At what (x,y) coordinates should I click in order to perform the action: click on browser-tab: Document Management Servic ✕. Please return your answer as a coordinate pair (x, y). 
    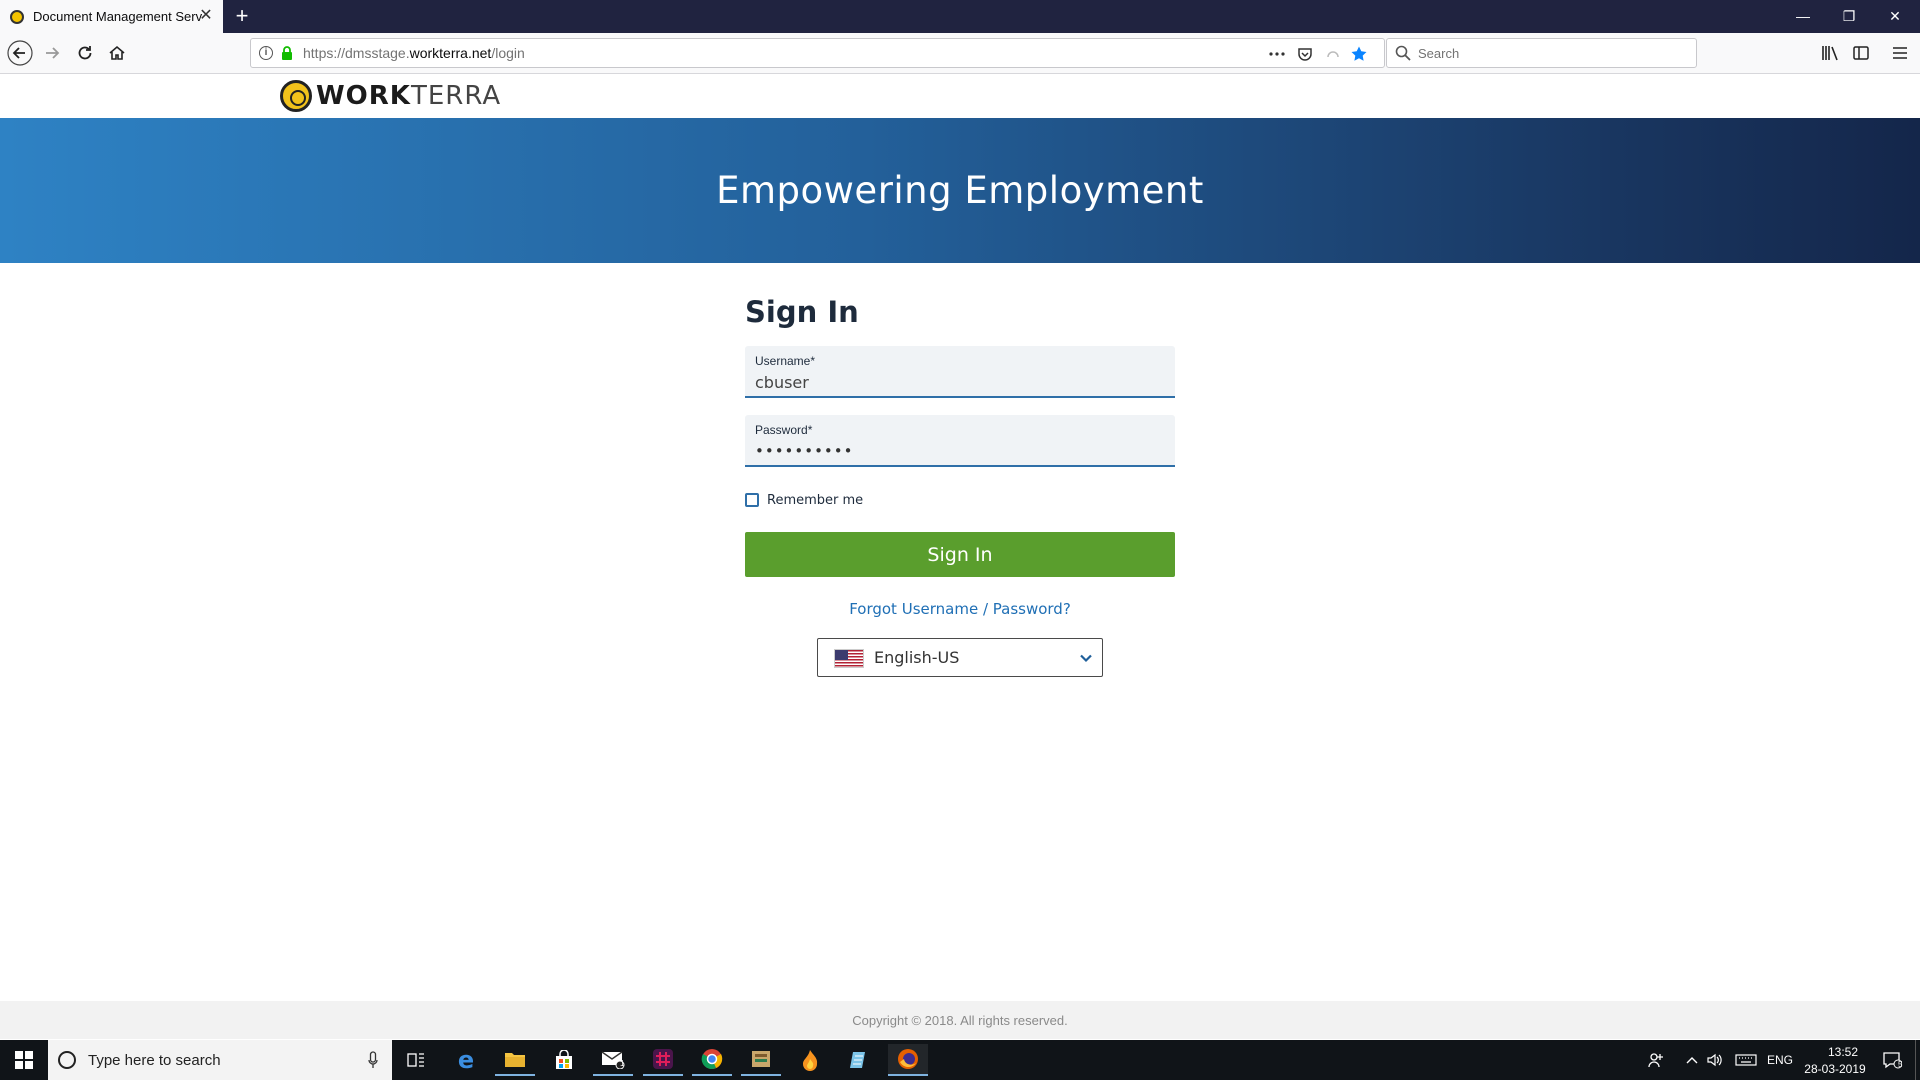
    Looking at the image, I should click on (111, 16).